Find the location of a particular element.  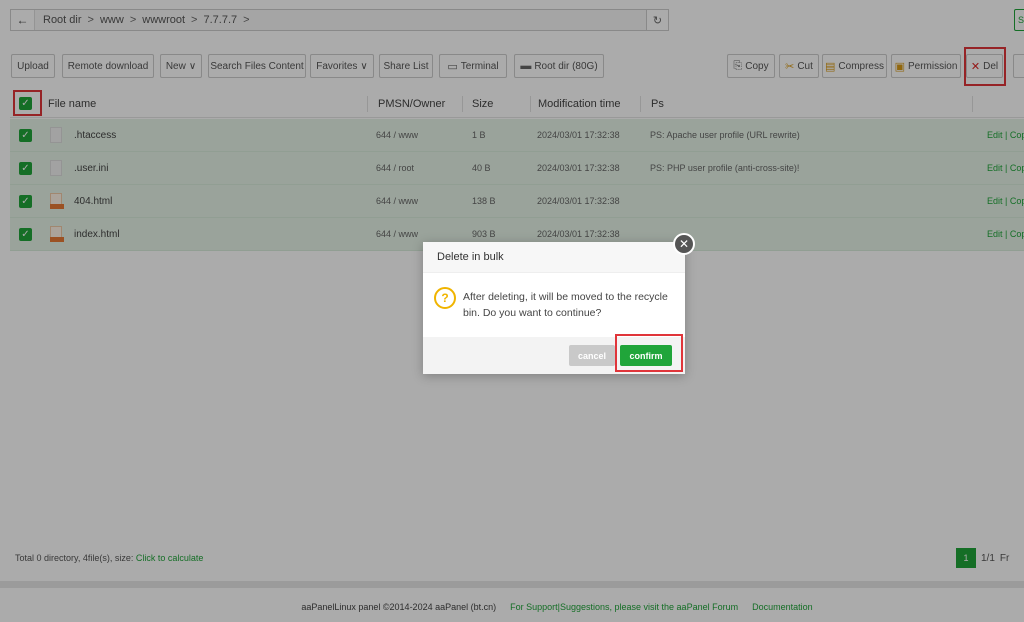

highlight-confirm is located at coordinates (649, 353).